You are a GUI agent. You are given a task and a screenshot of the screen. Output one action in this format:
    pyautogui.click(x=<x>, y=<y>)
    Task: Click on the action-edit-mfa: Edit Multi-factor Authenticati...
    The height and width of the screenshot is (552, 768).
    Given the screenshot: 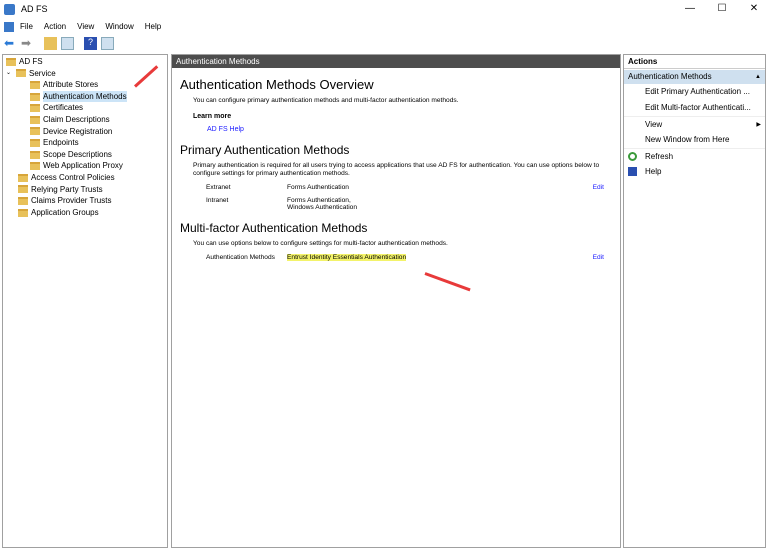 What is the action you would take?
    pyautogui.click(x=694, y=108)
    